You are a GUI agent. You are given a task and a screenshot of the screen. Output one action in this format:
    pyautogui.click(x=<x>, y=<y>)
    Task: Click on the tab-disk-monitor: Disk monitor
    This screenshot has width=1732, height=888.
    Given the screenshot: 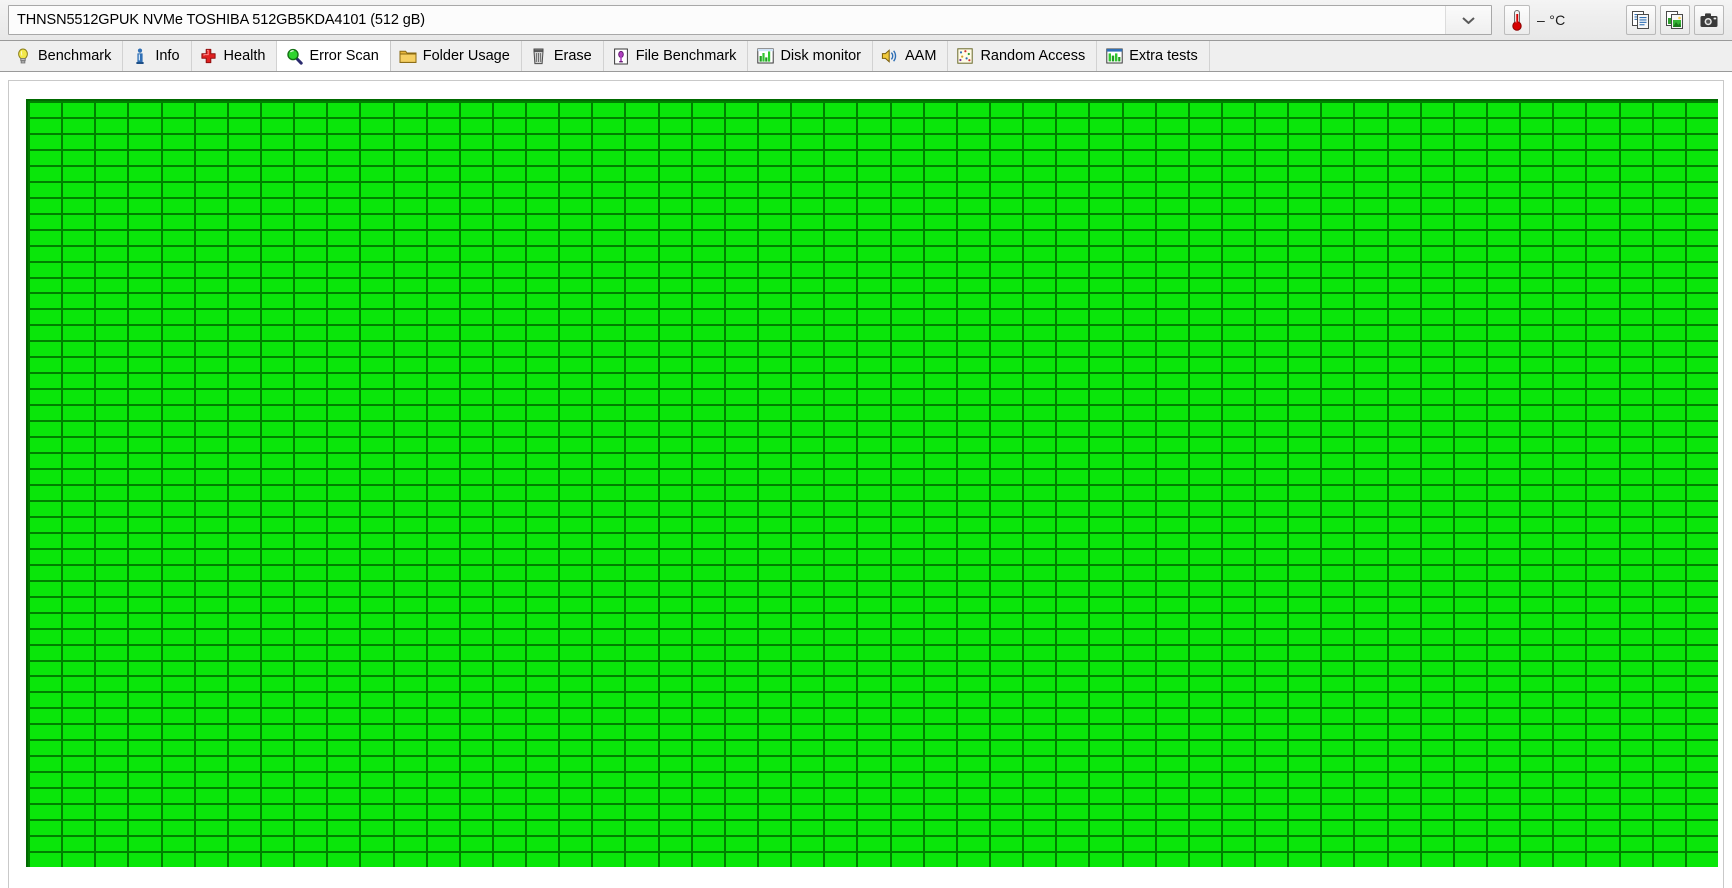 What is the action you would take?
    pyautogui.click(x=811, y=56)
    